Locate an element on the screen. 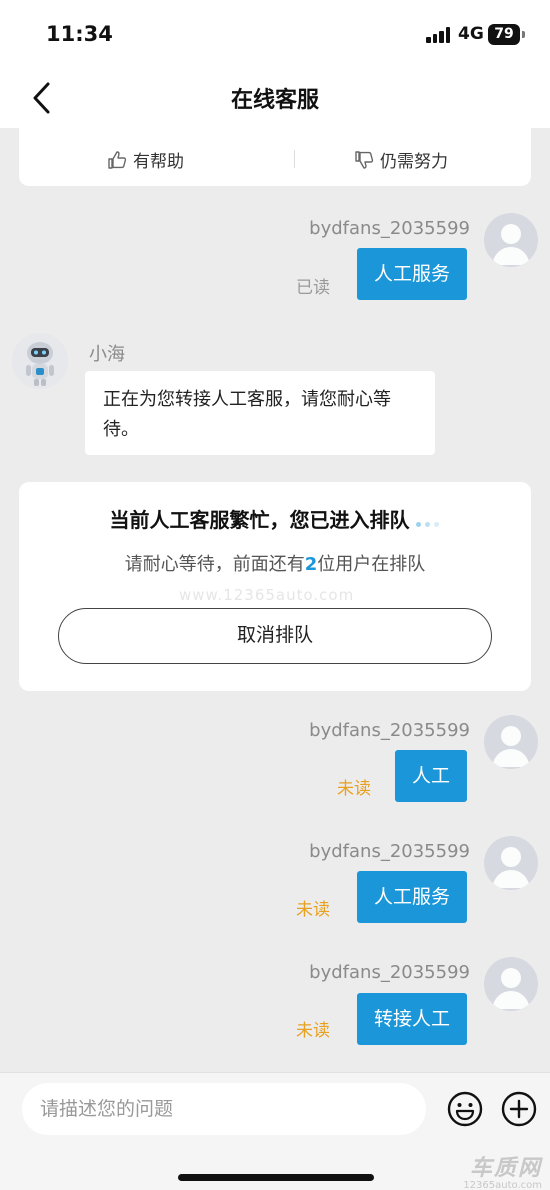 This screenshot has height=1190, width=550. read-status: 已读 is located at coordinates (313, 288).